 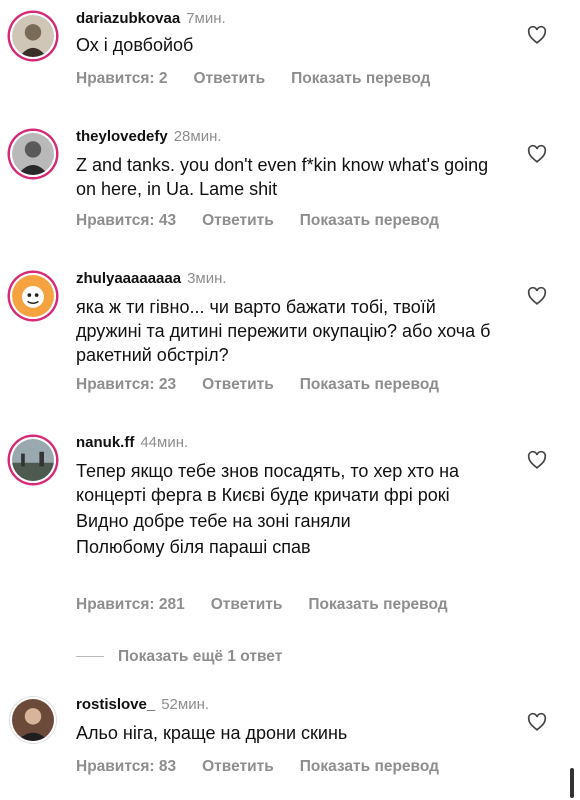 What do you see at coordinates (206, 18) in the screenshot?
I see `timestamp: 7мин.` at bounding box center [206, 18].